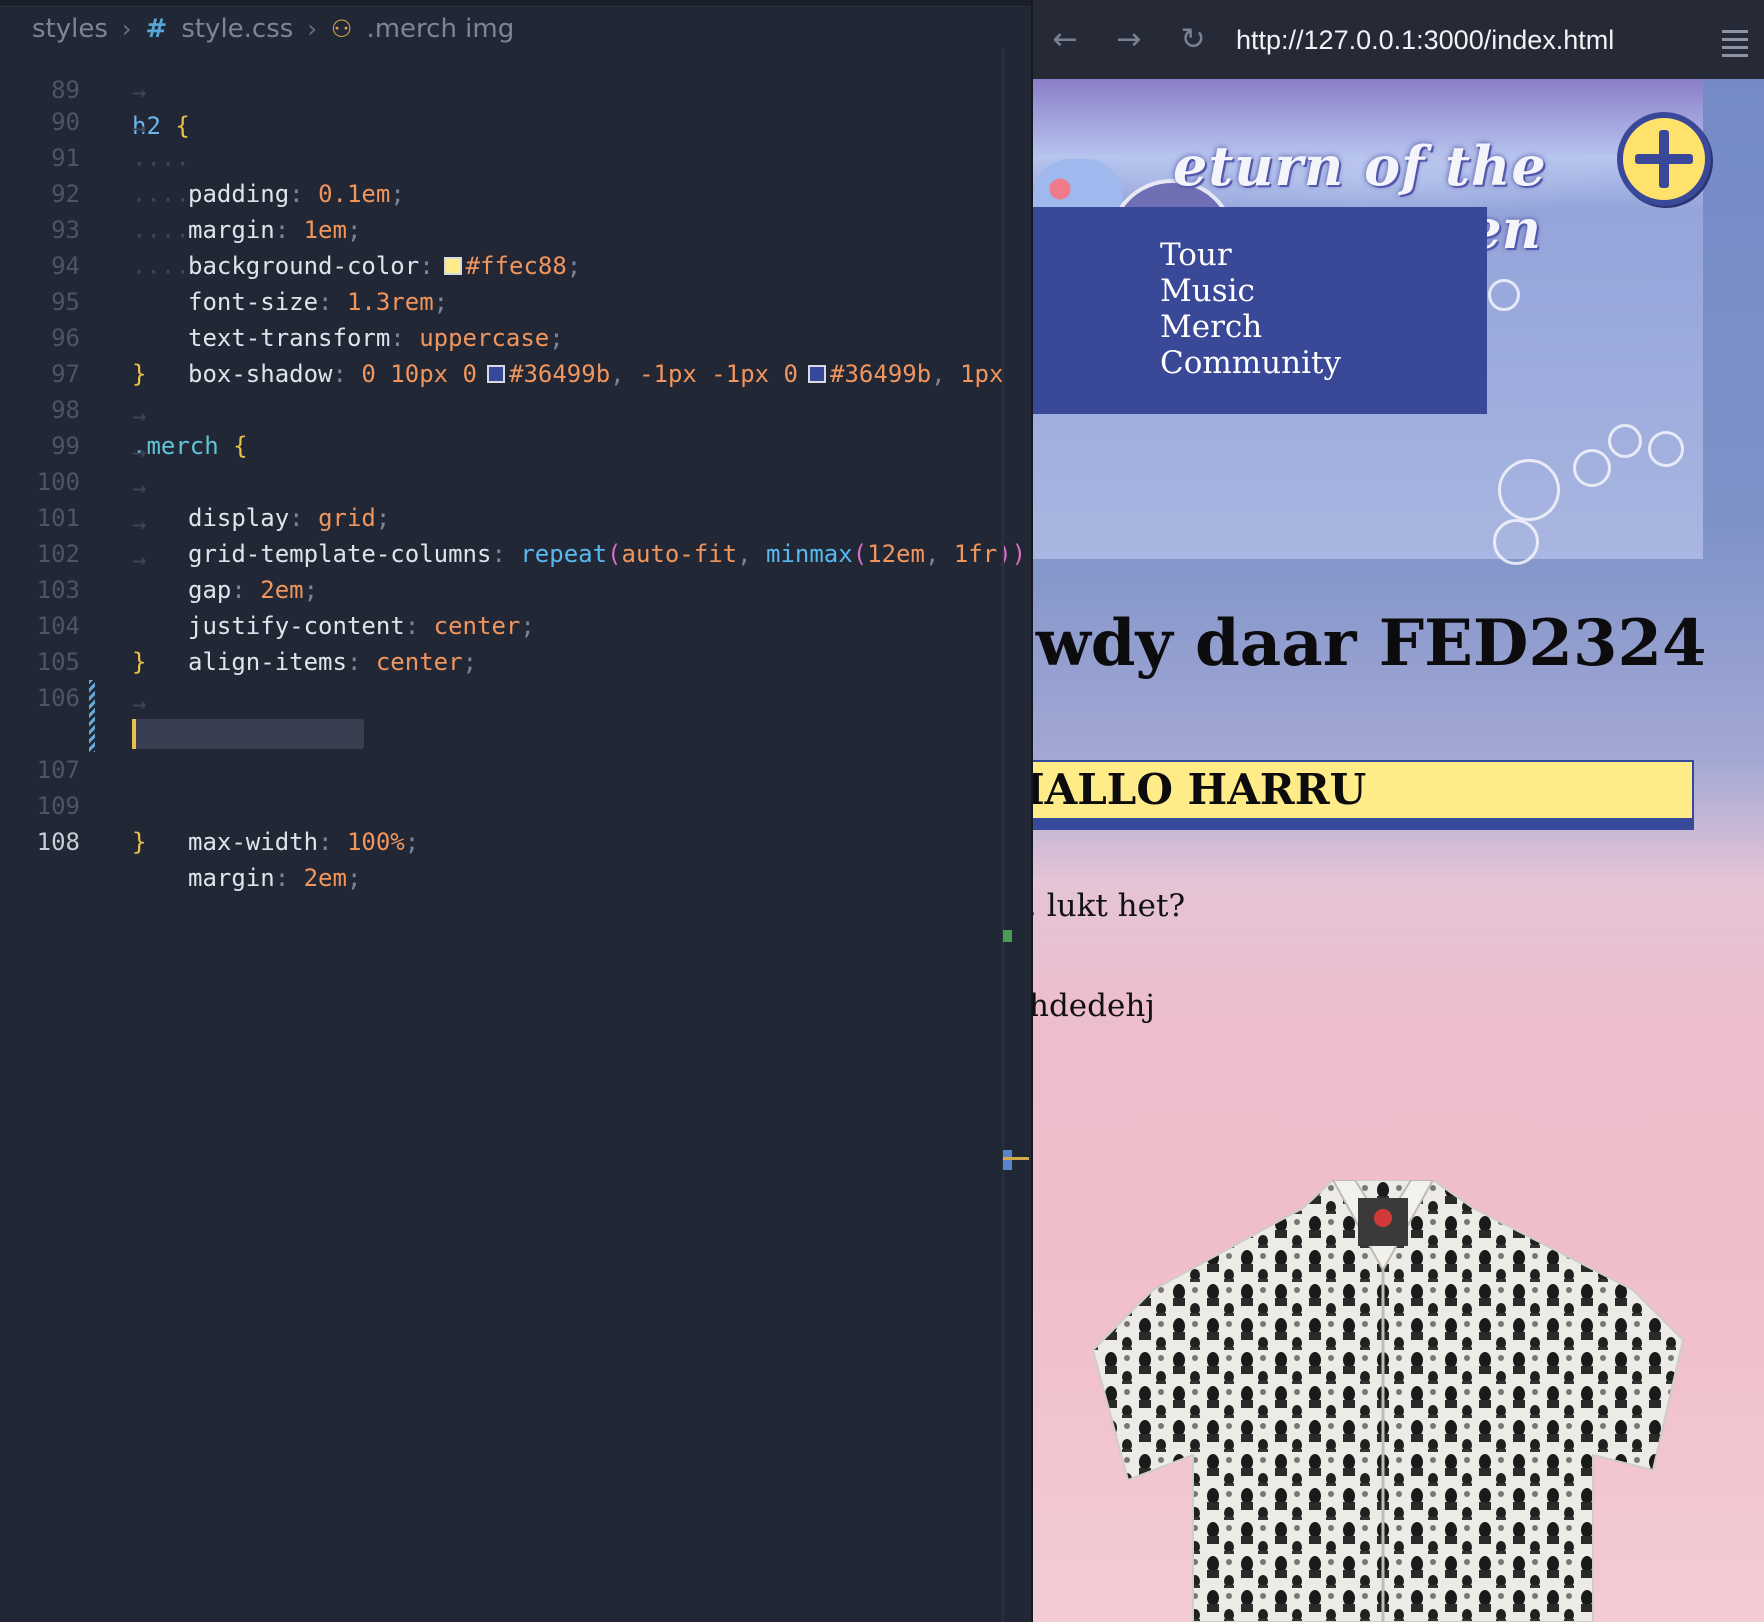 The image size is (1764, 1622). I want to click on arrow-left-icon: ←, so click(1065, 40).